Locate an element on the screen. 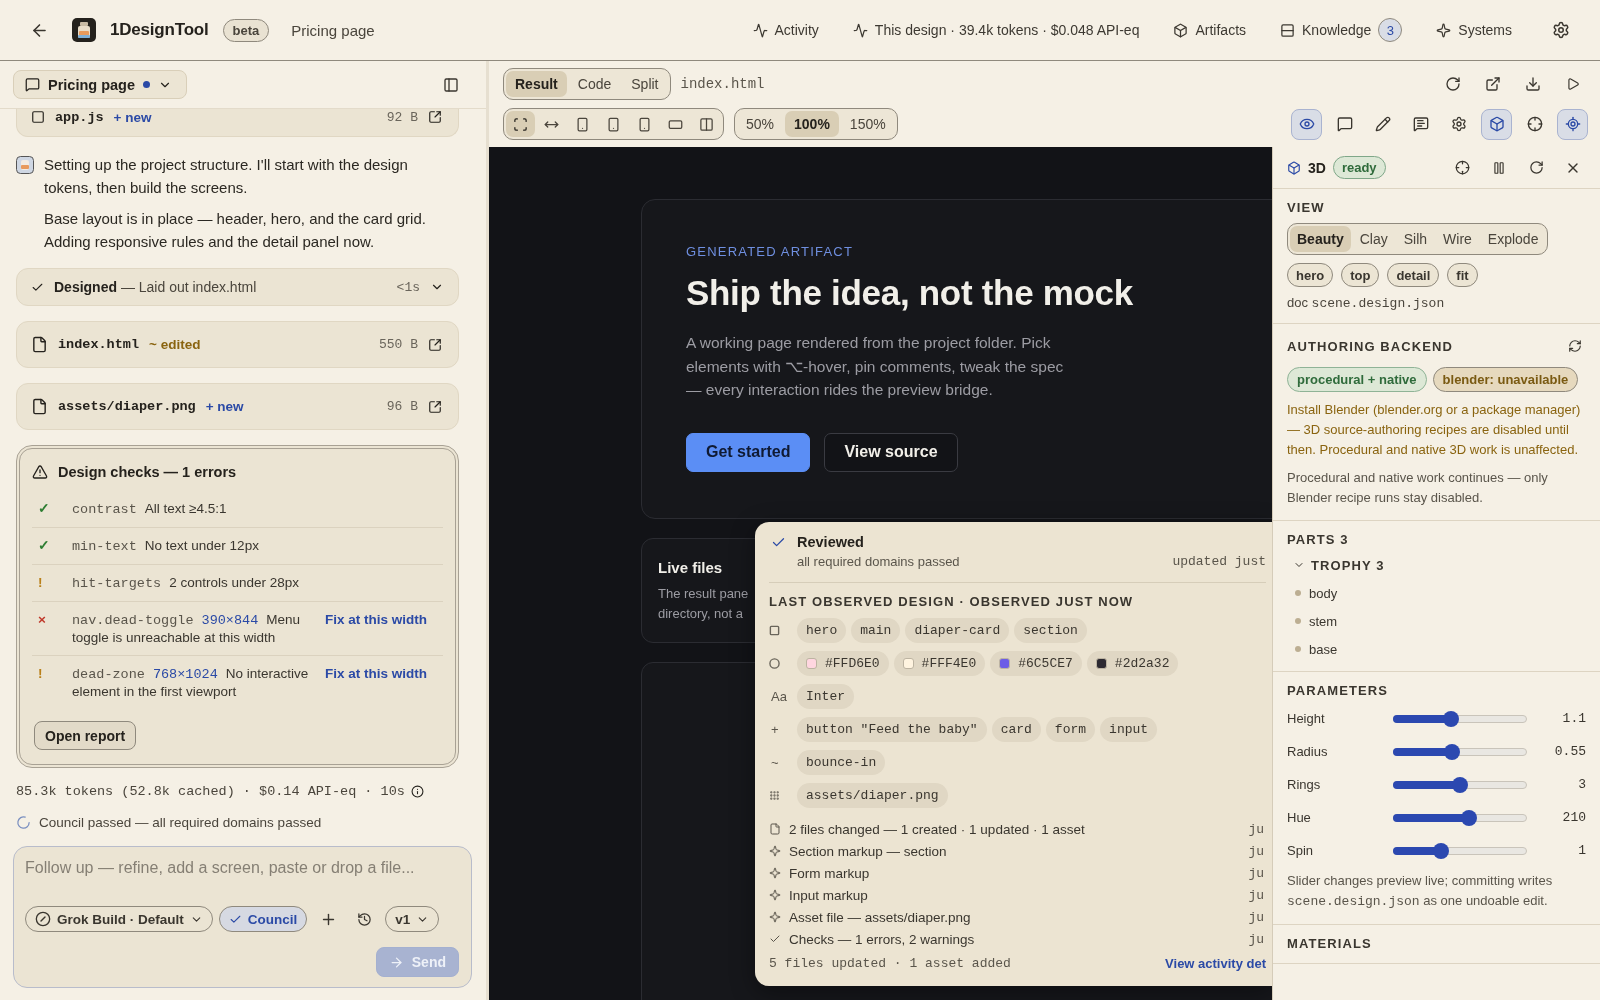  activity-text: Form markup is located at coordinates (830, 873).